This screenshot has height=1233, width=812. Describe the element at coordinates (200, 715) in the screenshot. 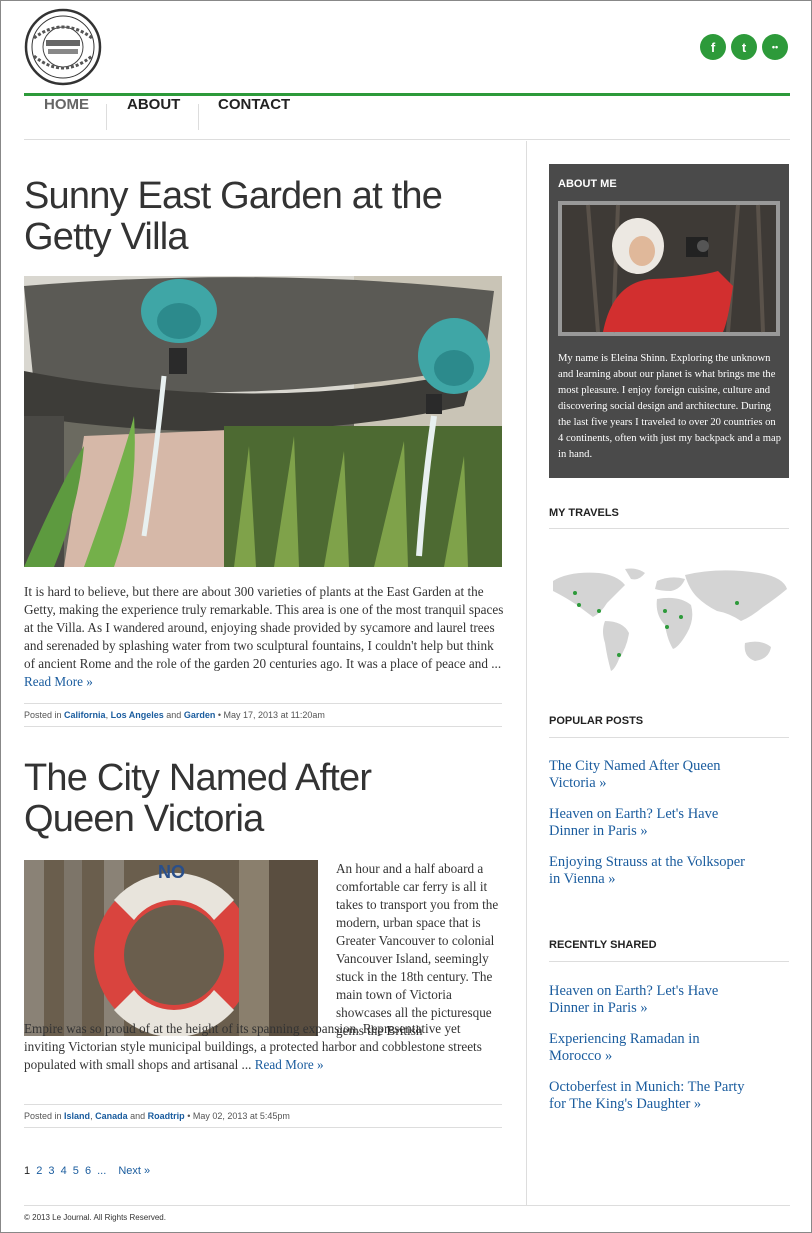

I see `tag-link: Garden` at that location.